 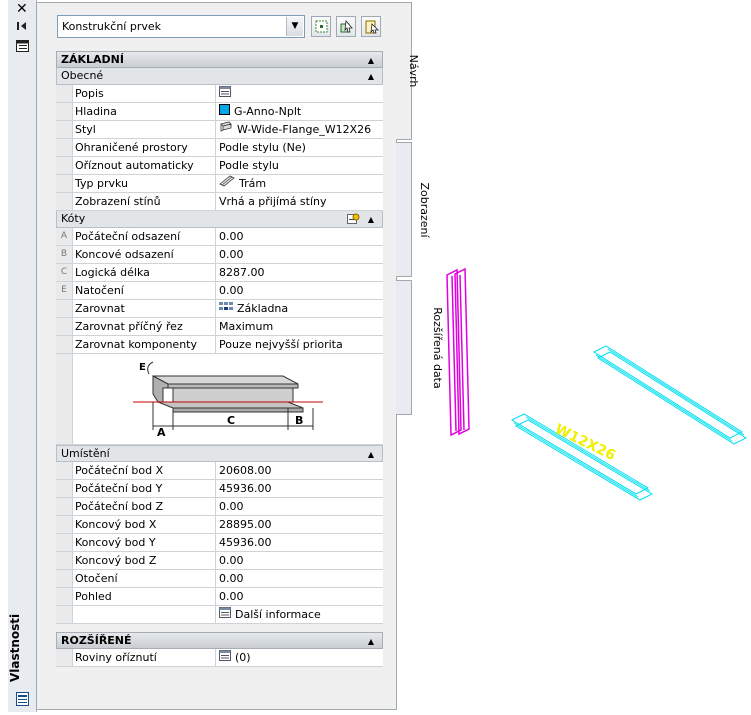 I want to click on property-row: Zarovnat Základna, so click(x=219, y=309).